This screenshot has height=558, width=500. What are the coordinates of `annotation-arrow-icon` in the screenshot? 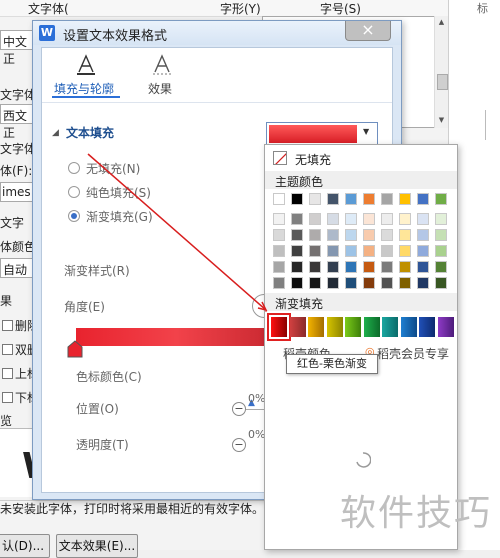 It's located at (177, 232).